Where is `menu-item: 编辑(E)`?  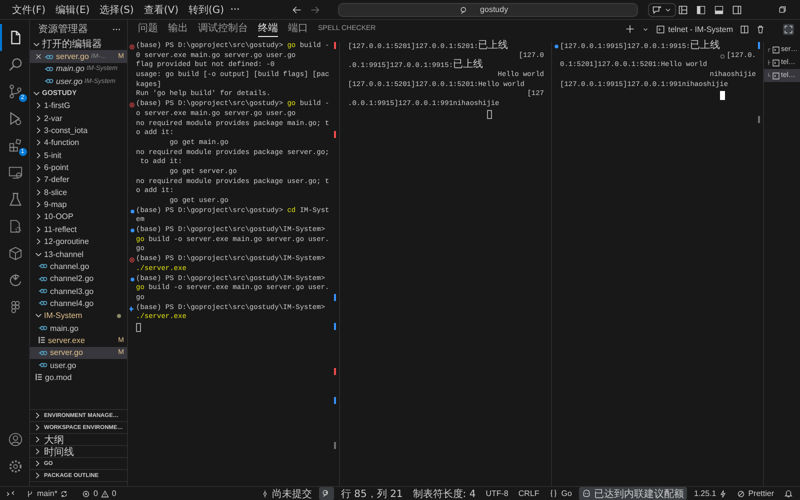
menu-item: 编辑(E) is located at coordinates (73, 10).